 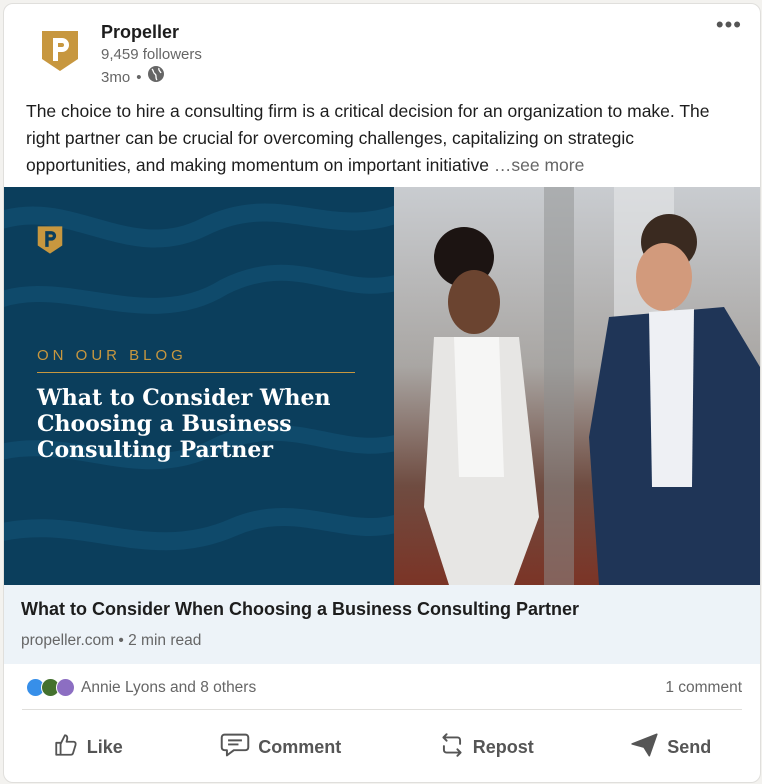 I want to click on comment-label: Comment, so click(x=300, y=746).